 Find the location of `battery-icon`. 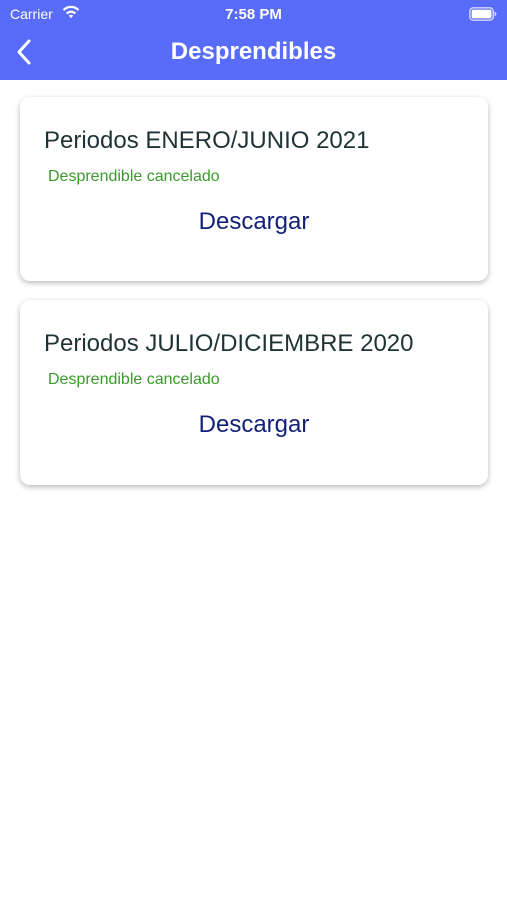

battery-icon is located at coordinates (483, 14).